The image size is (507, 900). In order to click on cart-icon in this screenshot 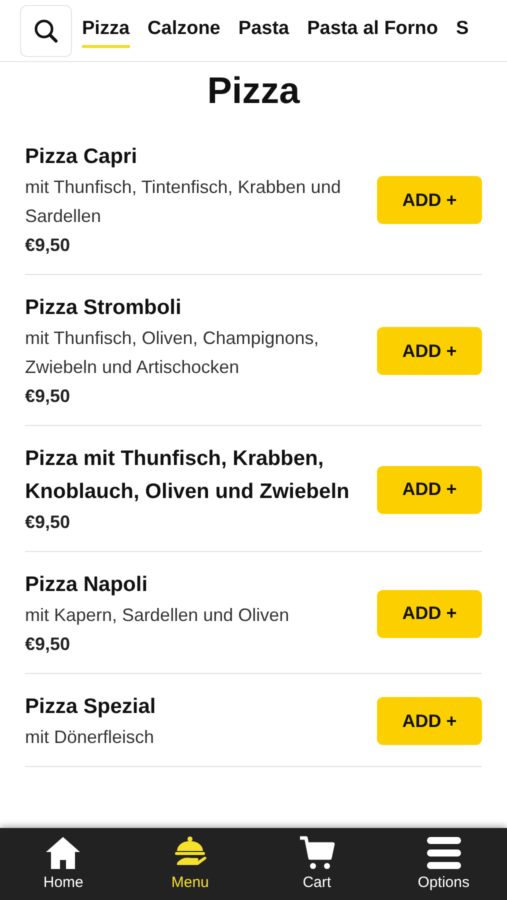, I will do `click(316, 853)`.